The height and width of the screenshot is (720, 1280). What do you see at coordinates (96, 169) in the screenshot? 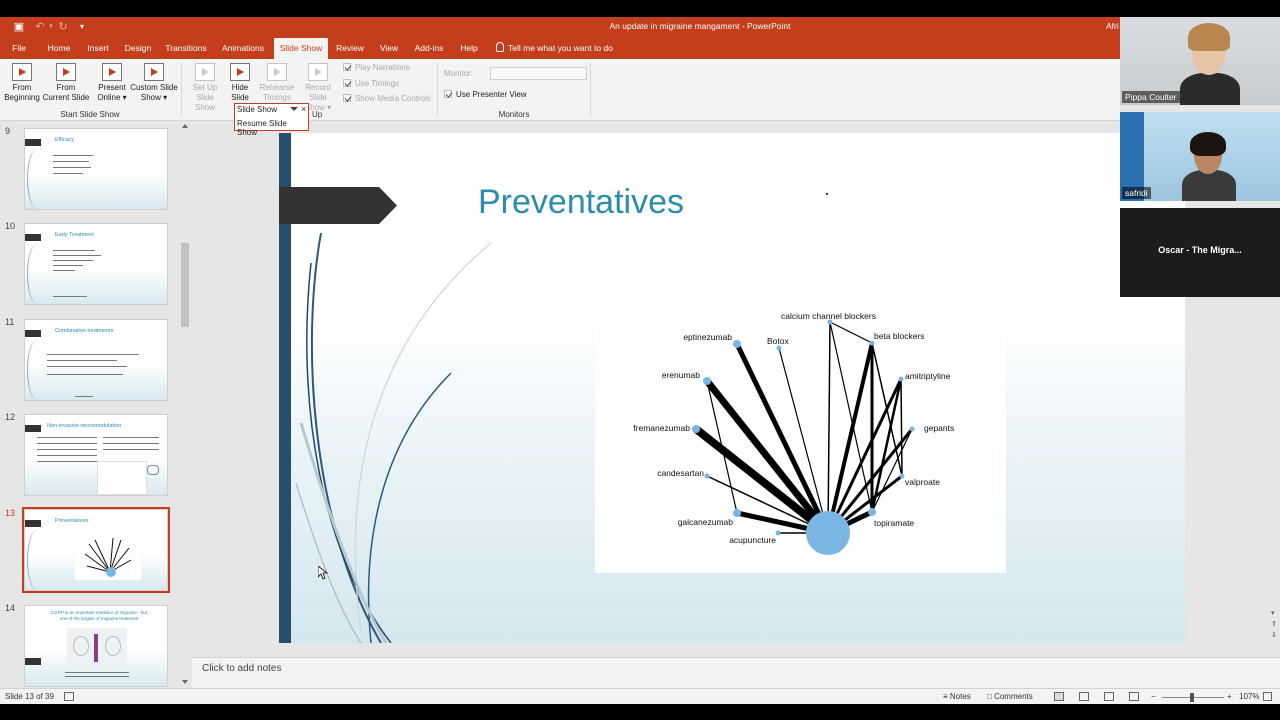
I see `slide-thumbnail: Efficacy` at bounding box center [96, 169].